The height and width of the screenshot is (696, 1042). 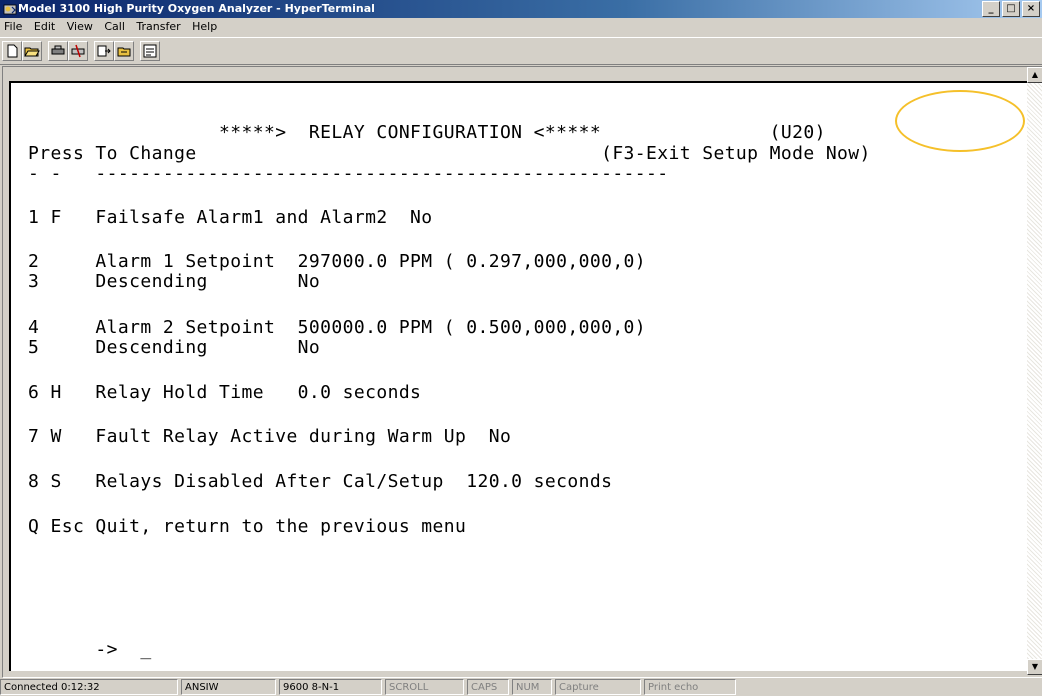 What do you see at coordinates (1034, 667) in the screenshot?
I see `scroll-down-icon: ▼` at bounding box center [1034, 667].